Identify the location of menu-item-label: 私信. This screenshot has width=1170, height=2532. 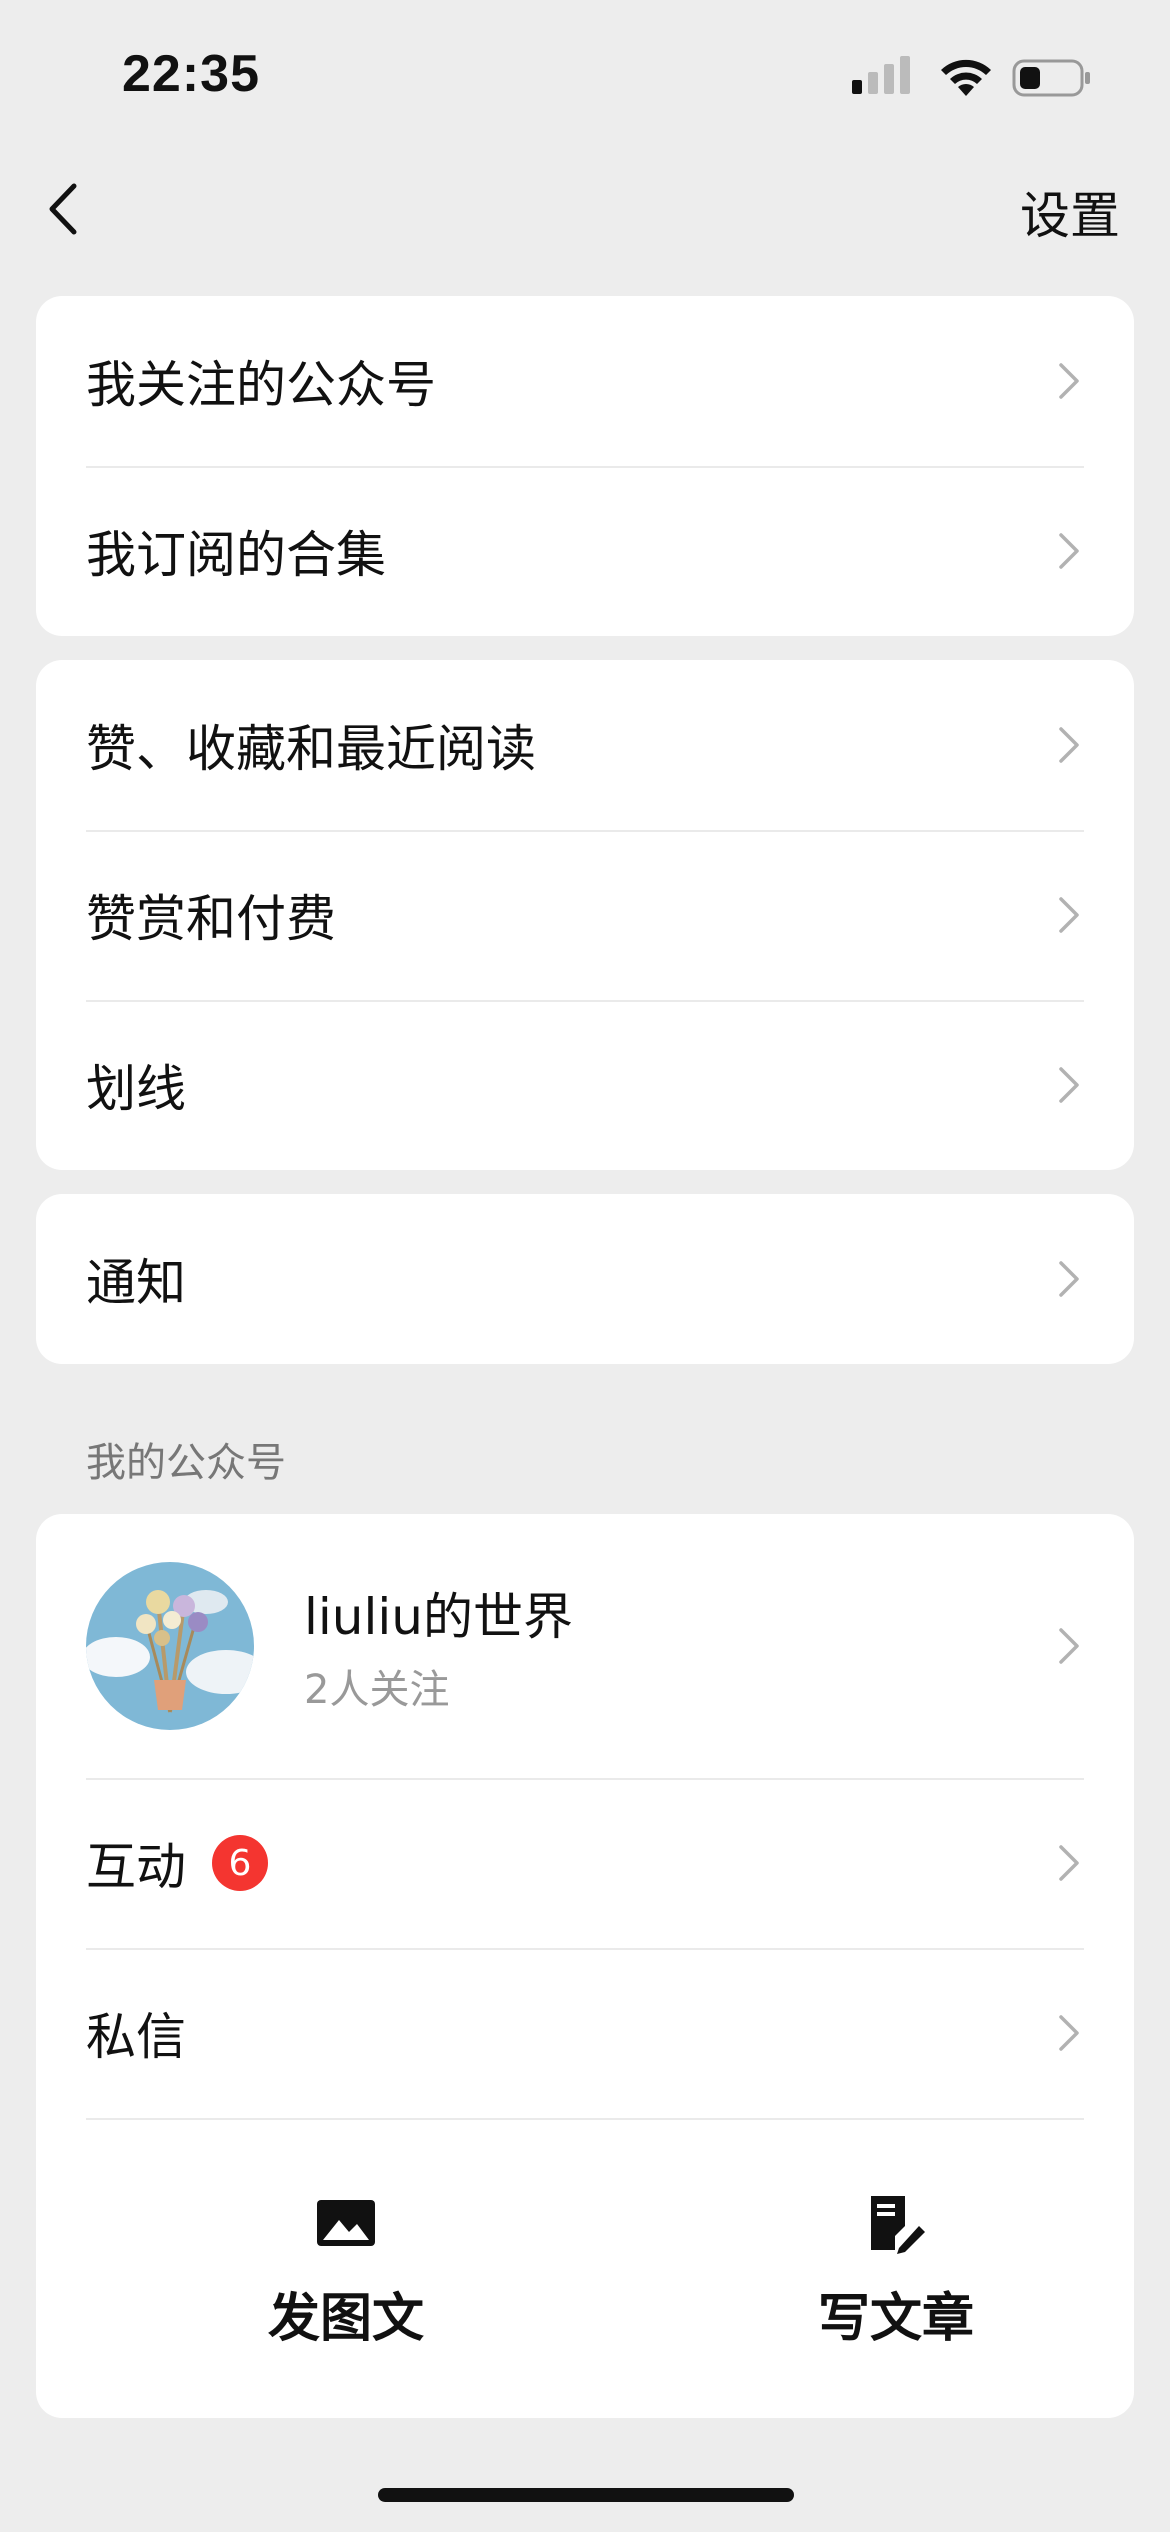
(136, 2037).